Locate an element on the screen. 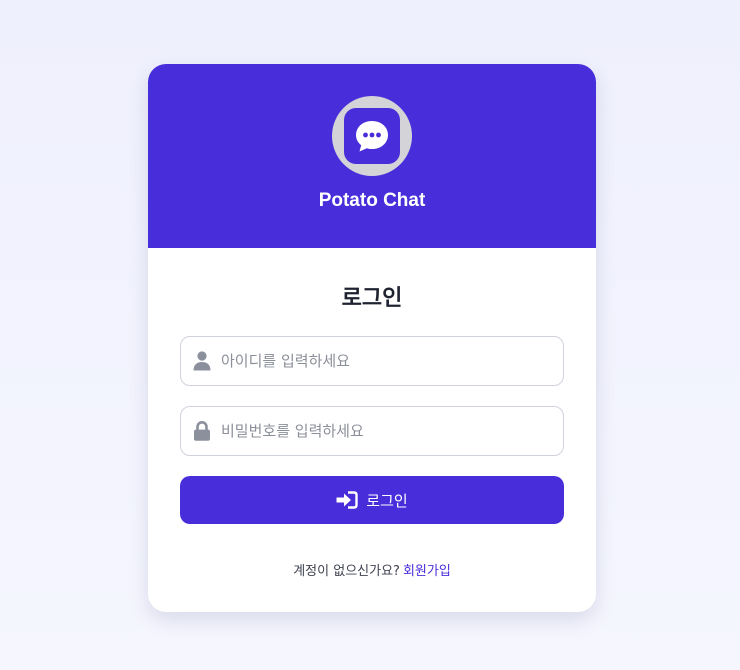  user-icon is located at coordinates (202, 361).